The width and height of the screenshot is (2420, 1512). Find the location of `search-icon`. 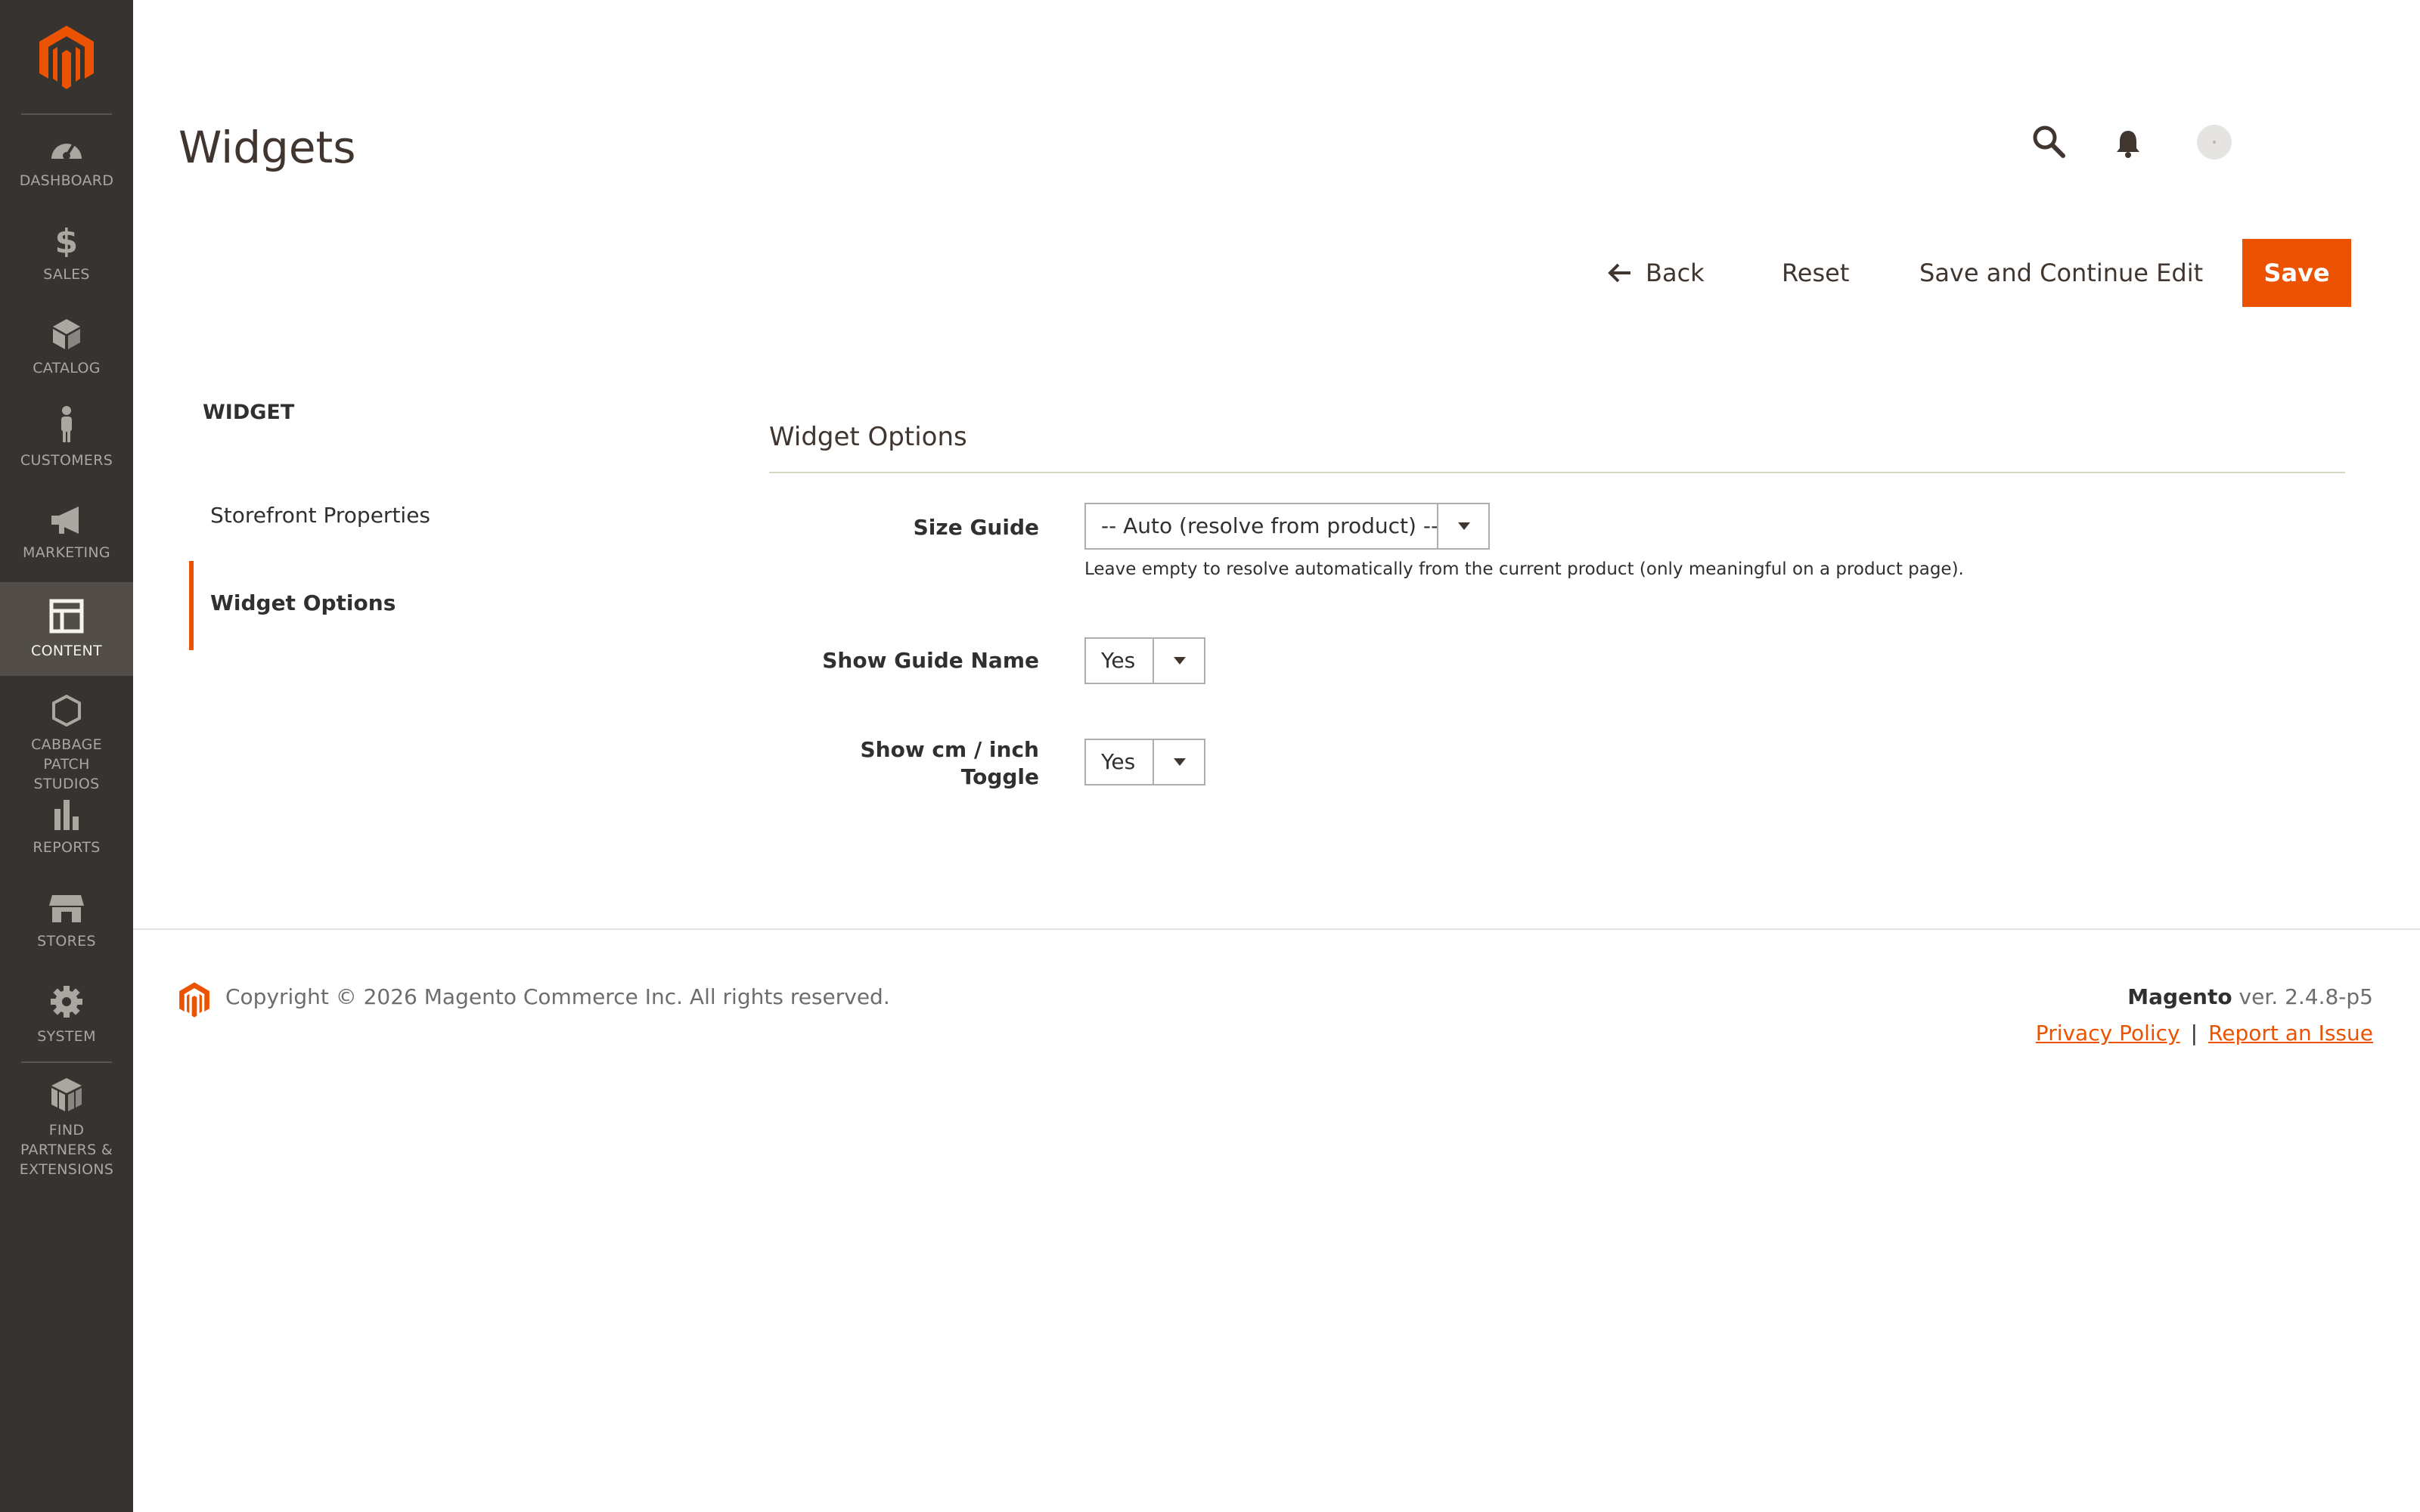

search-icon is located at coordinates (2048, 141).